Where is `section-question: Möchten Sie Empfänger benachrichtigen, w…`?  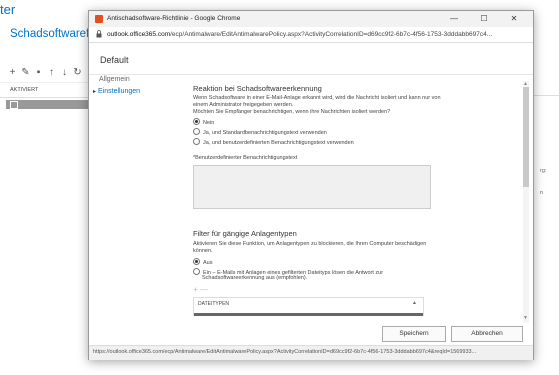
section-question: Möchten Sie Empfänger benachrichtigen, w… is located at coordinates (292, 112).